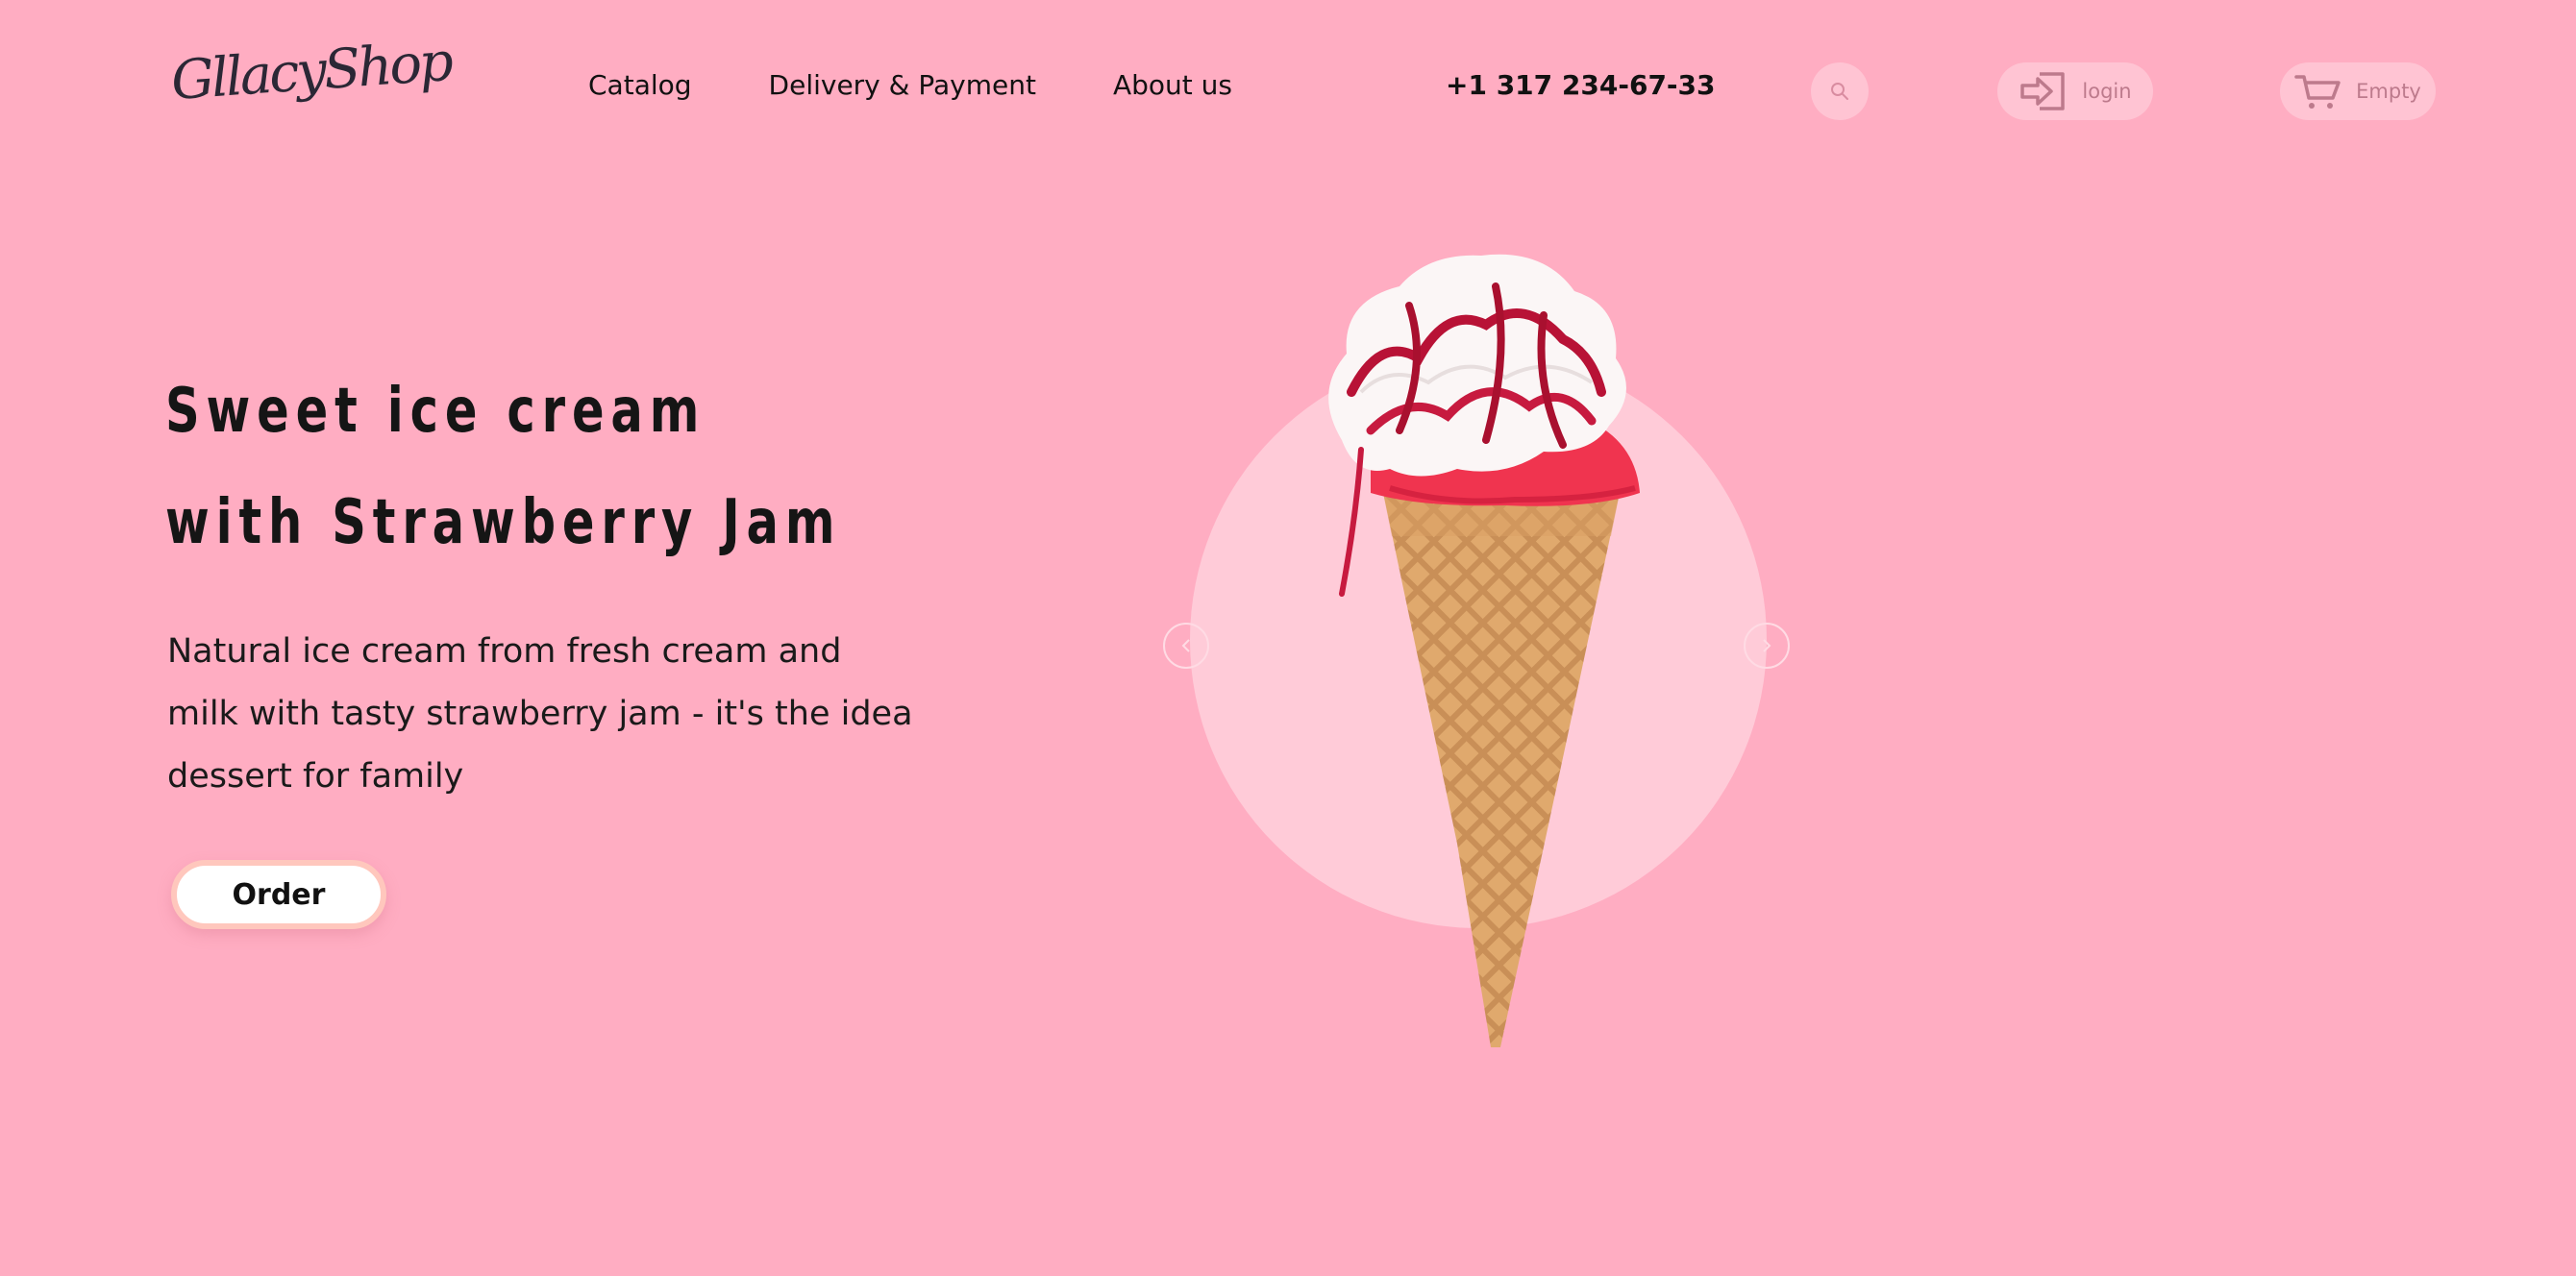  I want to click on nav-delivery-payment: Delivery & Payment, so click(903, 85).